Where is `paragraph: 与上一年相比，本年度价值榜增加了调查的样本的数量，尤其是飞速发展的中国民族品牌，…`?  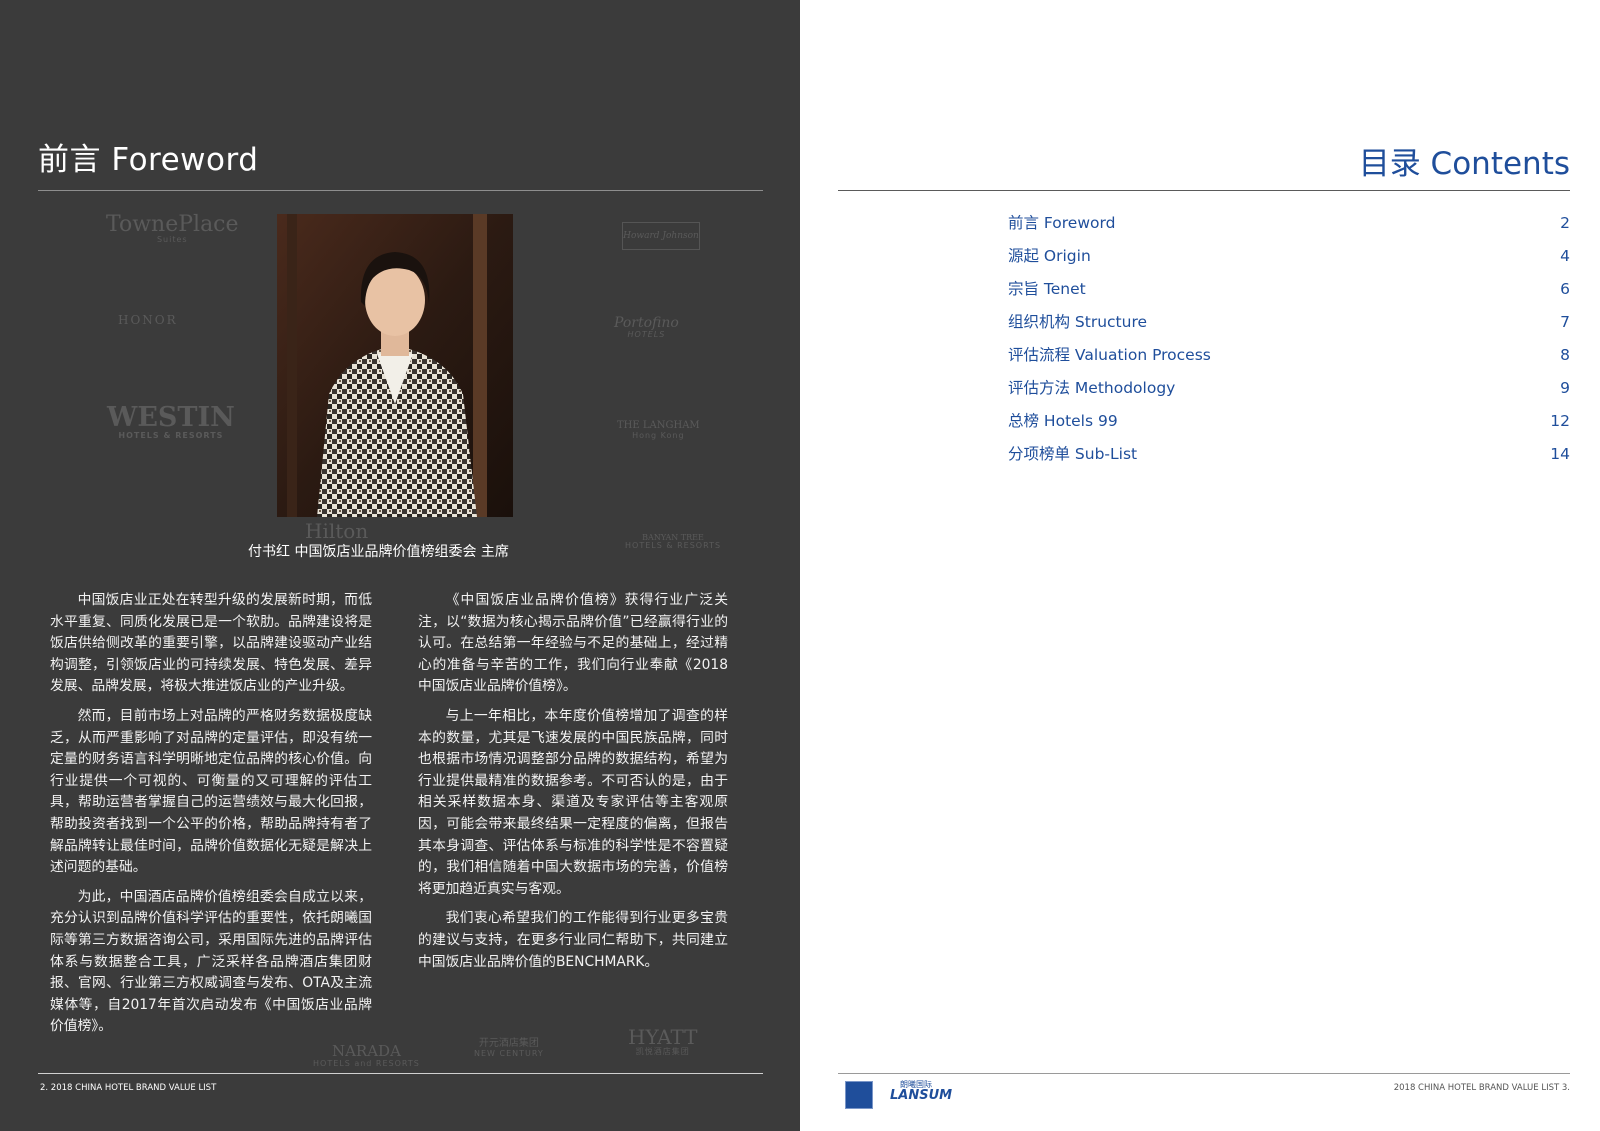
paragraph: 与上一年相比，本年度价值榜增加了调查的样本的数量，尤其是飞速发展的中国民族品牌，… is located at coordinates (573, 802).